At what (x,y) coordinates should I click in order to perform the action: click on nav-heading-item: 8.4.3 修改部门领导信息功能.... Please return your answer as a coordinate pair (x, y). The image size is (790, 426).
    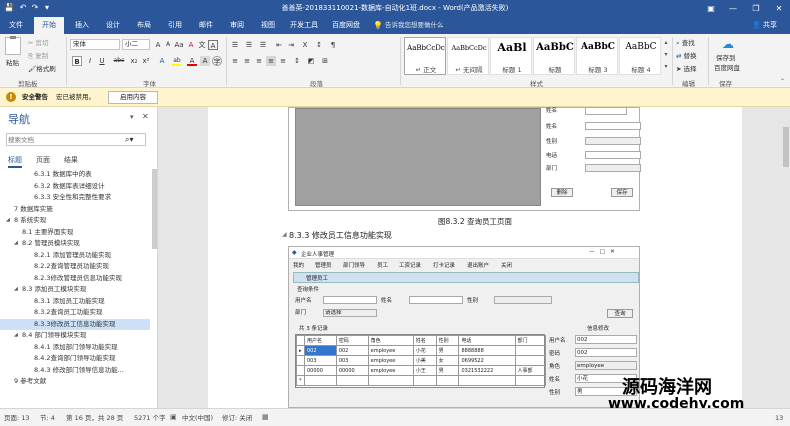
    Looking at the image, I should click on (75, 371).